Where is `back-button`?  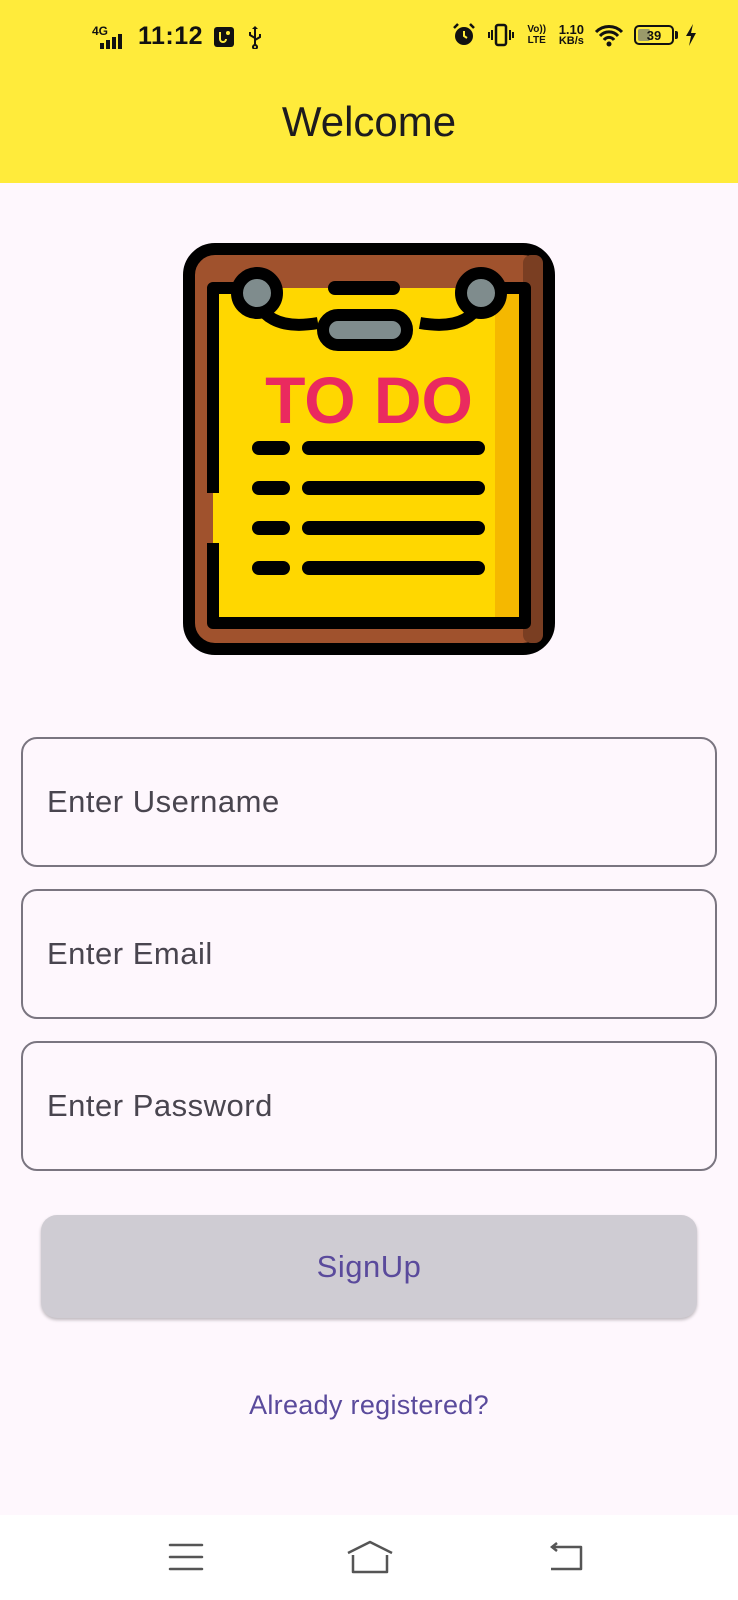 back-button is located at coordinates (566, 1557).